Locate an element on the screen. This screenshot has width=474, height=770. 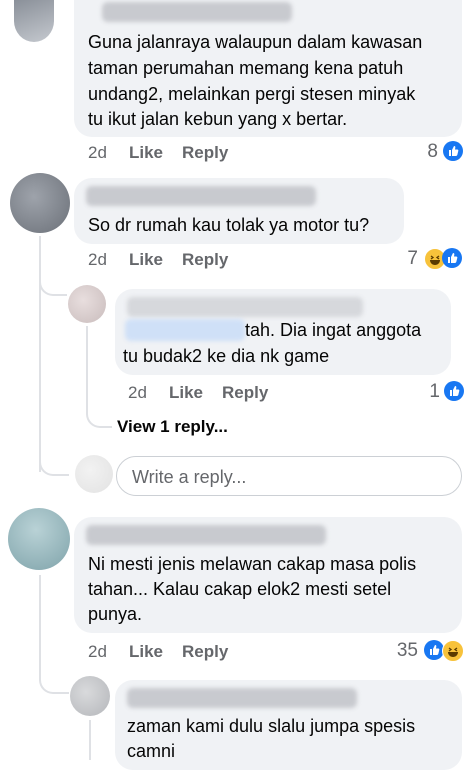
comment-text-line: zaman kami dulu slalu jumpa spesis is located at coordinates (271, 726).